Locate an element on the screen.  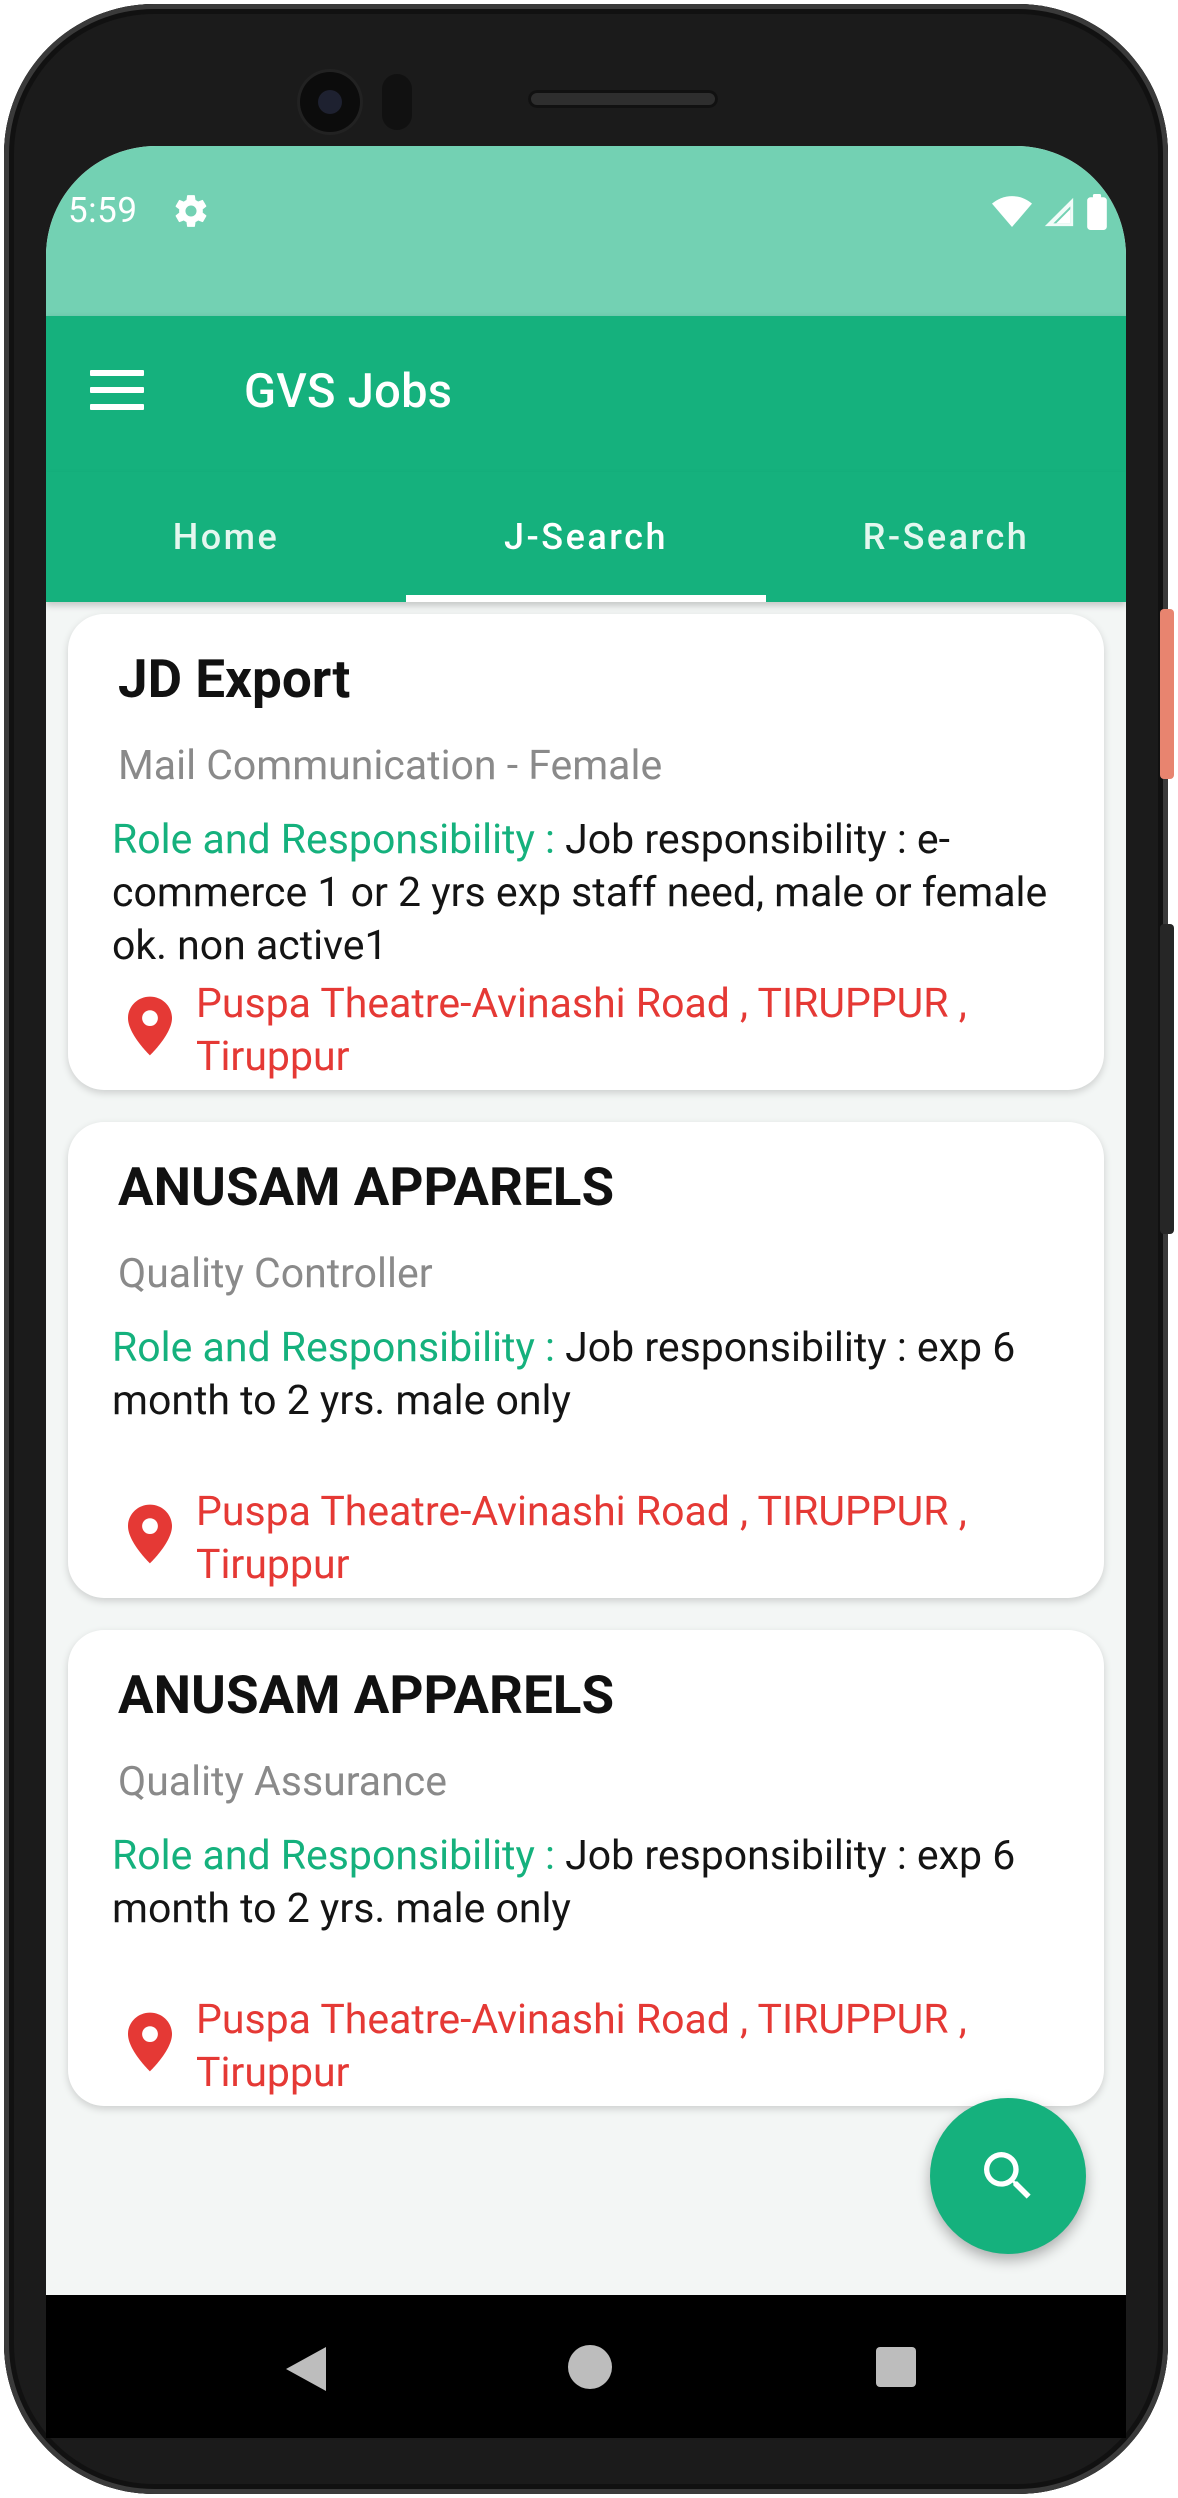
search-icon is located at coordinates (1007, 2175).